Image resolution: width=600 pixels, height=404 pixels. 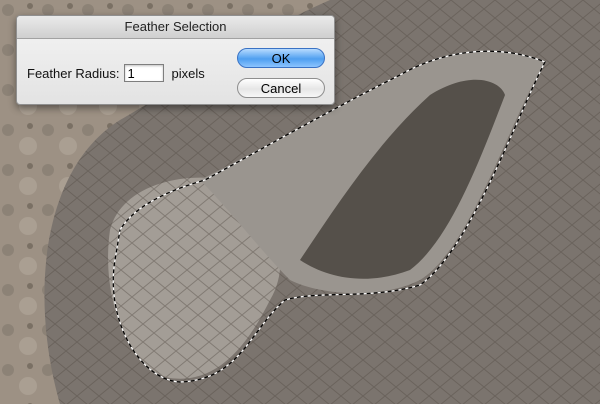 I want to click on feather-radius-row: Feather Radius: pixels, so click(x=116, y=73).